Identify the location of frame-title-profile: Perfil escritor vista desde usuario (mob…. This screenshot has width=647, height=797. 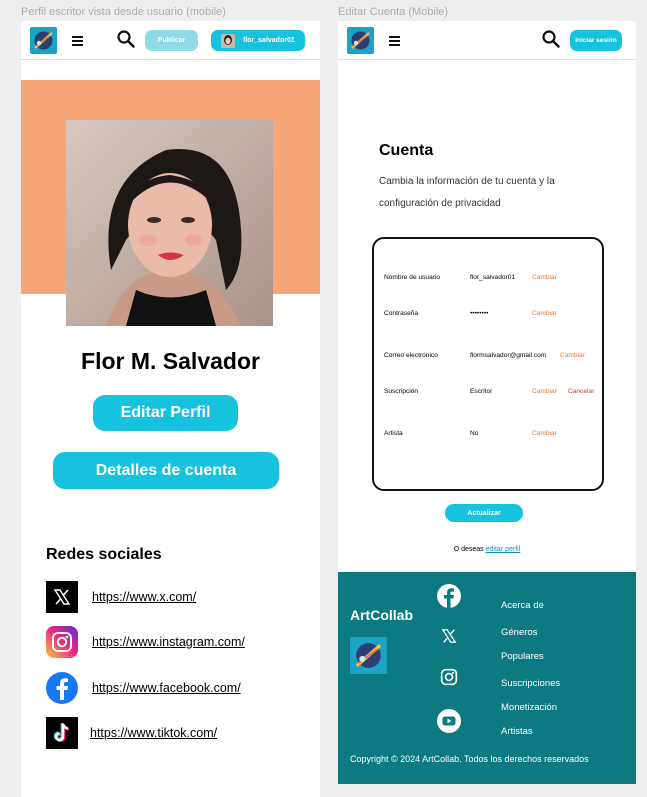
(123, 12).